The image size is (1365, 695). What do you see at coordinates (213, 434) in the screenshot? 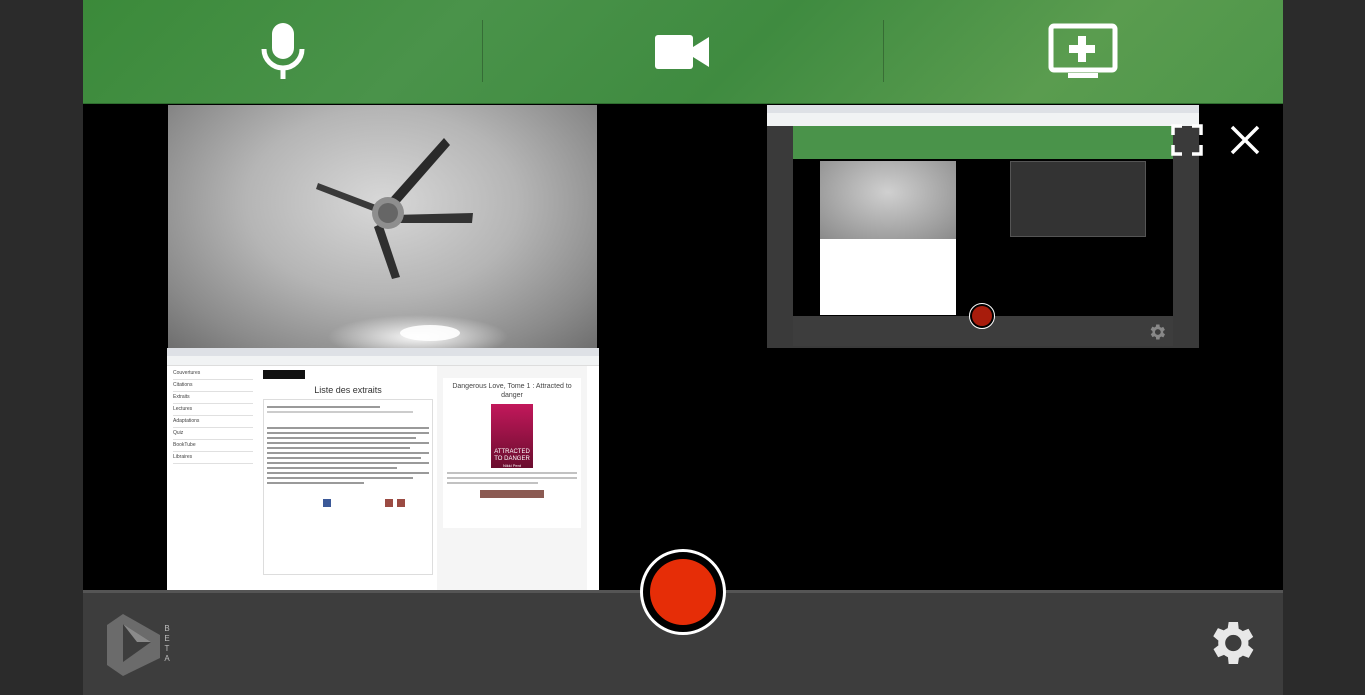
I see `captured-sidebar-item: Quiz` at bounding box center [213, 434].